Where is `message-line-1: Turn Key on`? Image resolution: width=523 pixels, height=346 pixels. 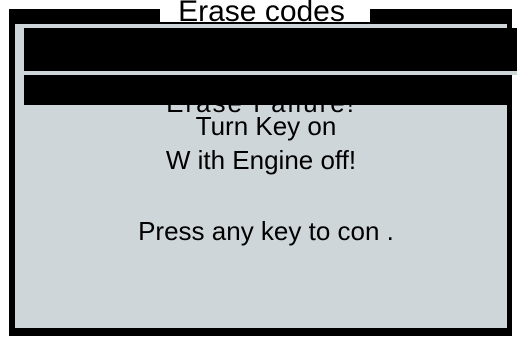
message-line-1: Turn Key on is located at coordinates (266, 126).